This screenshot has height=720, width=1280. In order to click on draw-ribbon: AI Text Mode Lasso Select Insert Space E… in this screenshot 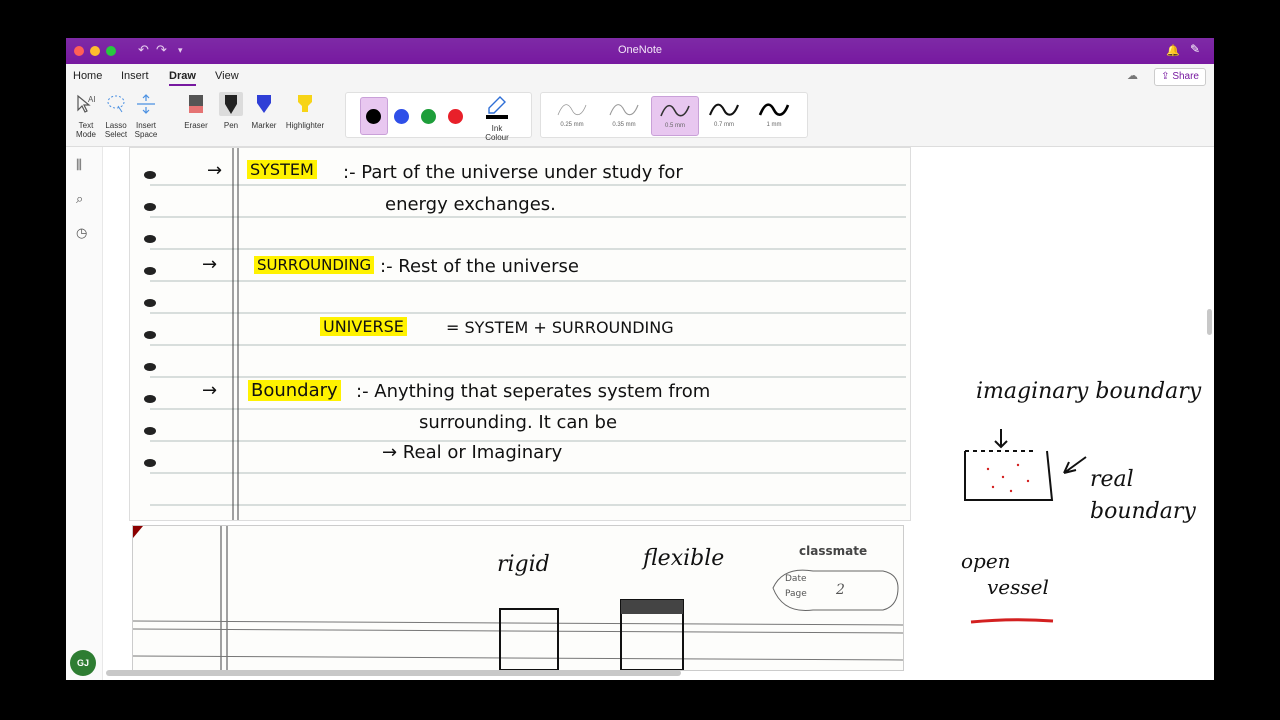, I will do `click(640, 117)`.